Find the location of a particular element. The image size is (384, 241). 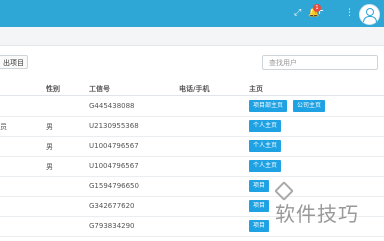

notification-badge: 1 is located at coordinates (317, 8).